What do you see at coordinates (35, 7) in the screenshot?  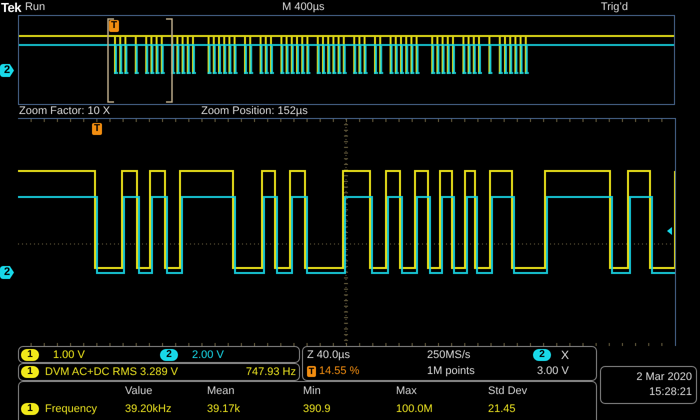 I see `run-state: Run` at bounding box center [35, 7].